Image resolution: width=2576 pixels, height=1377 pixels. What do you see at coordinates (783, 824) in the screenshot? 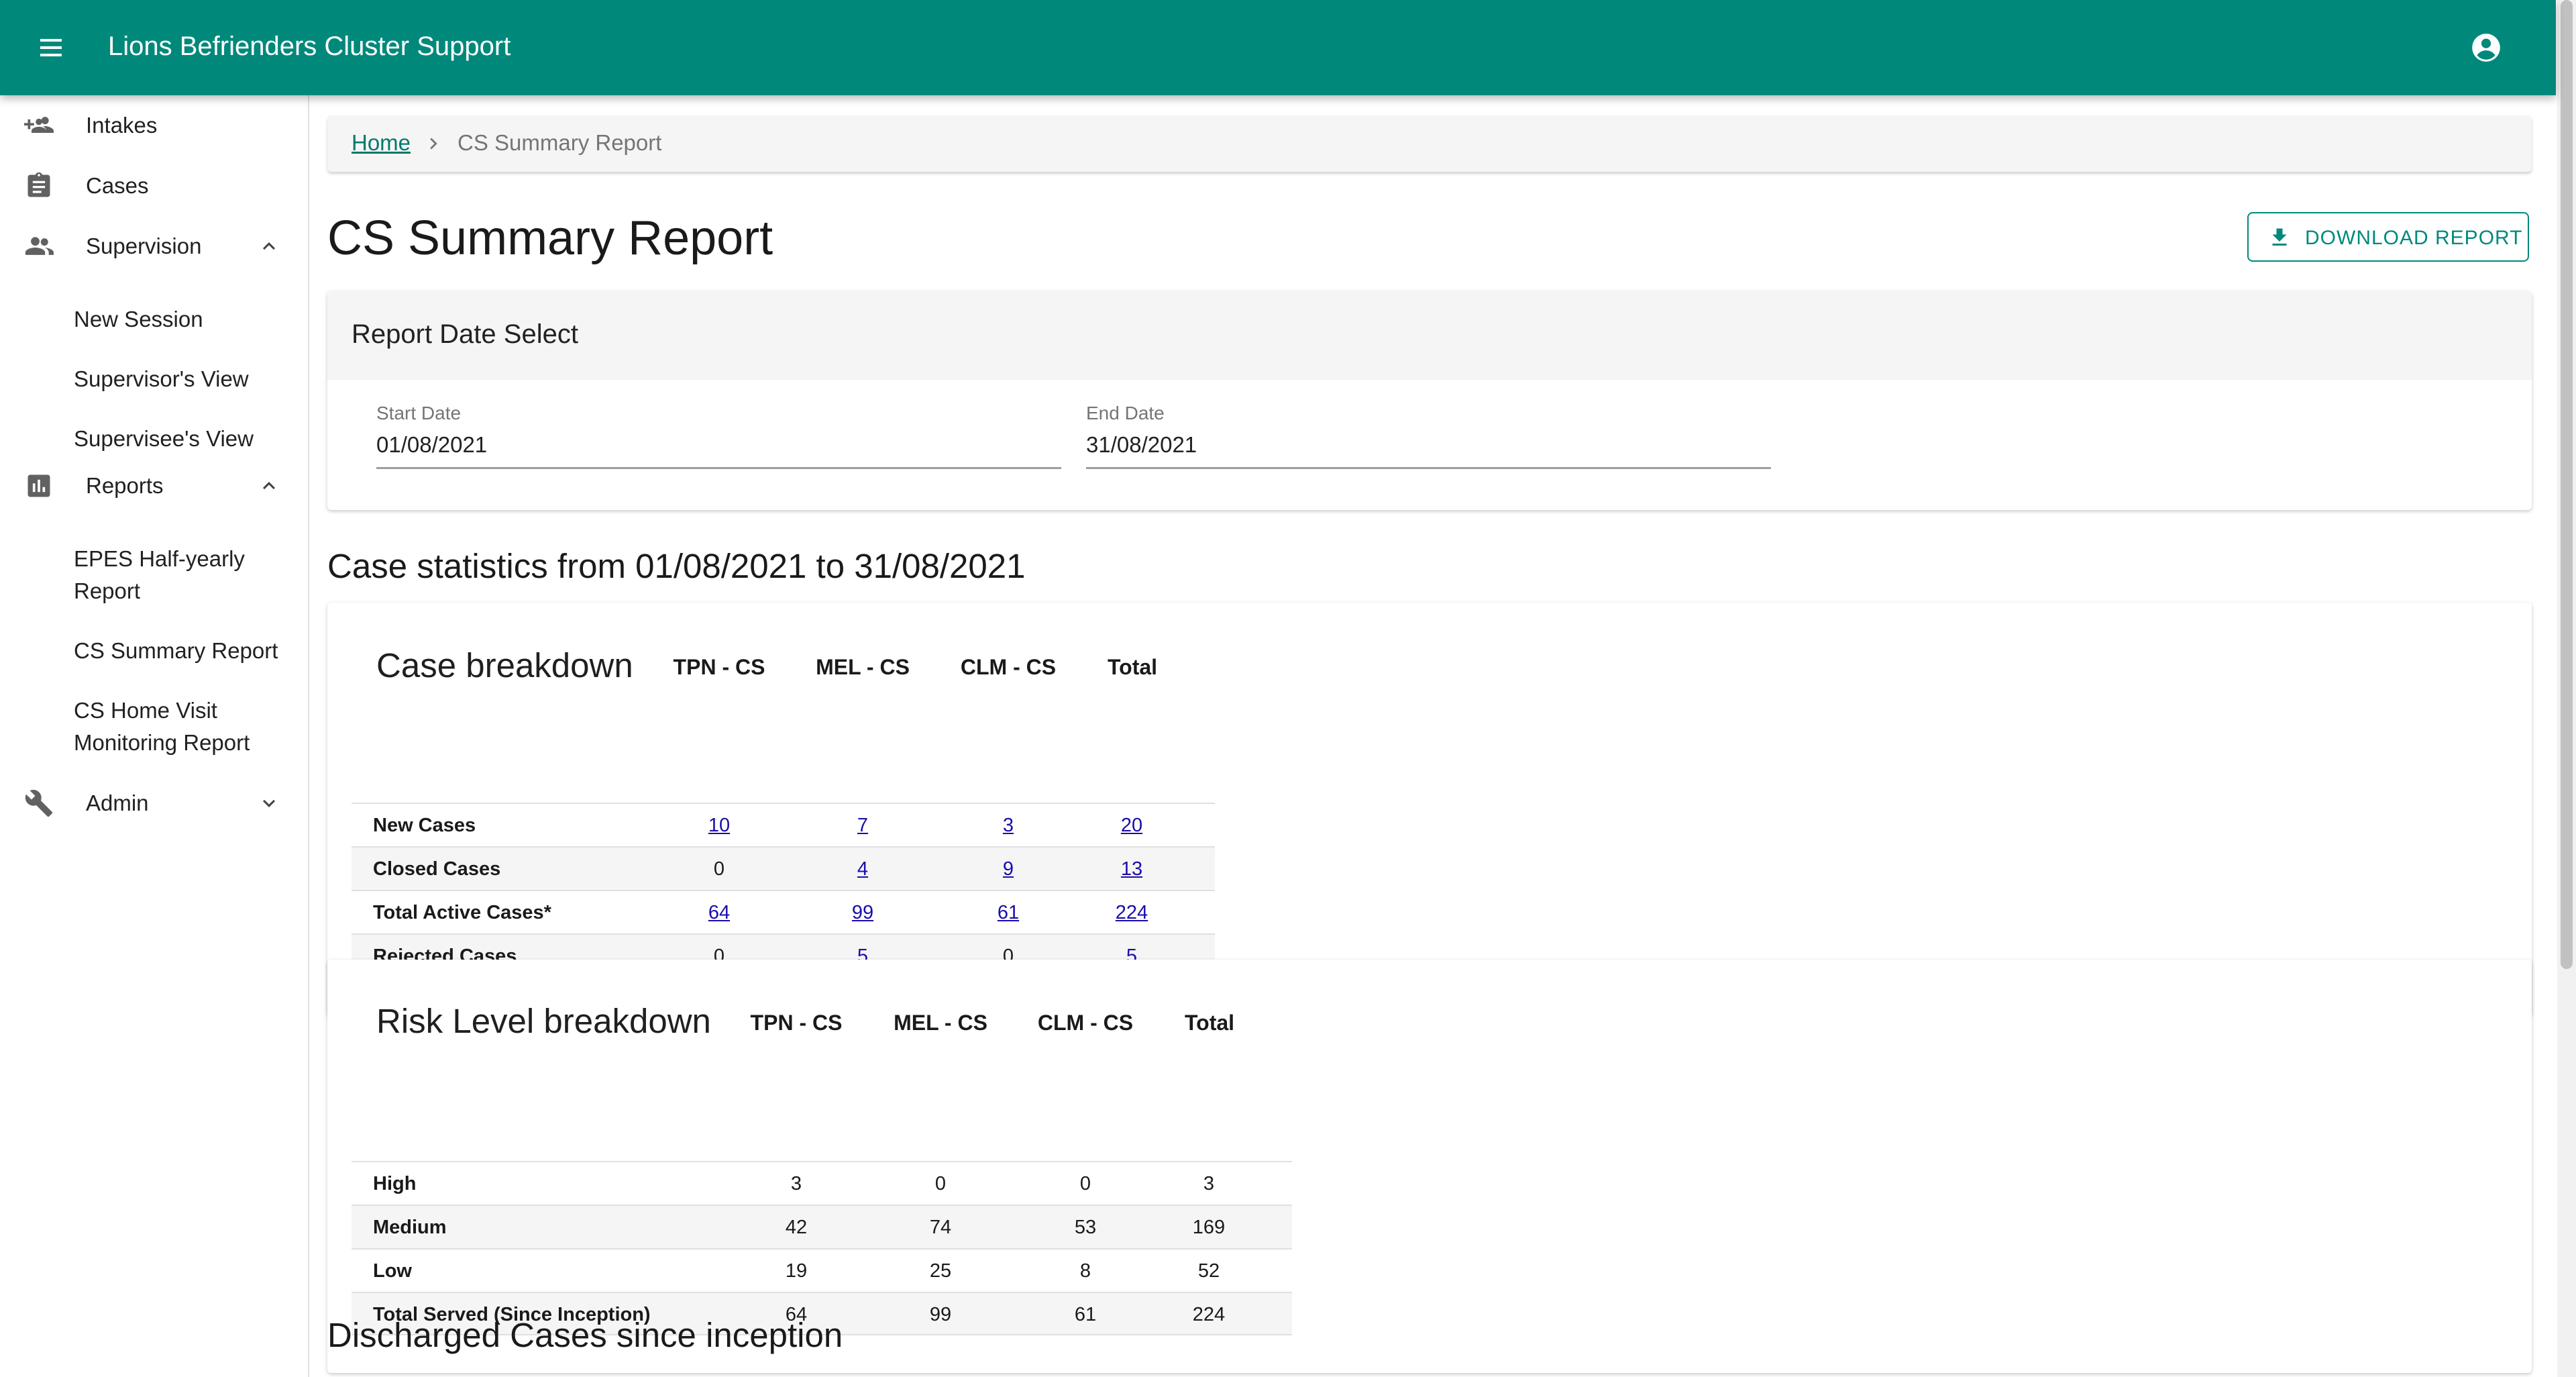
I see `table-row: New Cases 10 7 3 20` at bounding box center [783, 824].